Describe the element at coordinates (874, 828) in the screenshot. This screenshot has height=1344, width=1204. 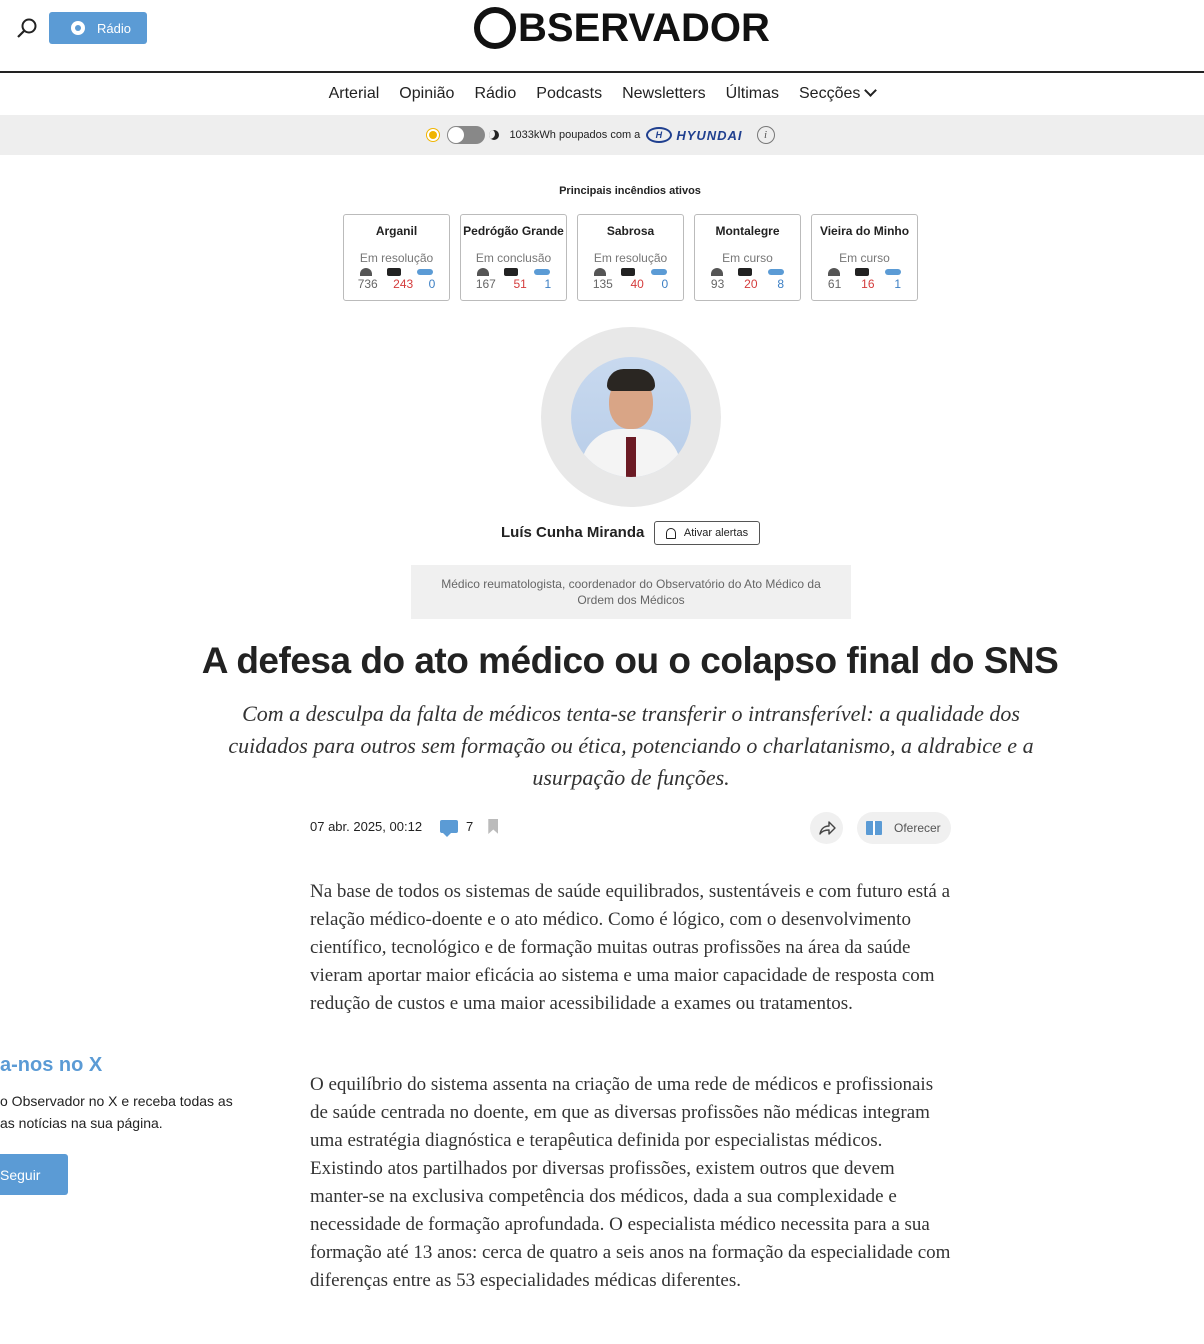
I see `gift-icon` at that location.